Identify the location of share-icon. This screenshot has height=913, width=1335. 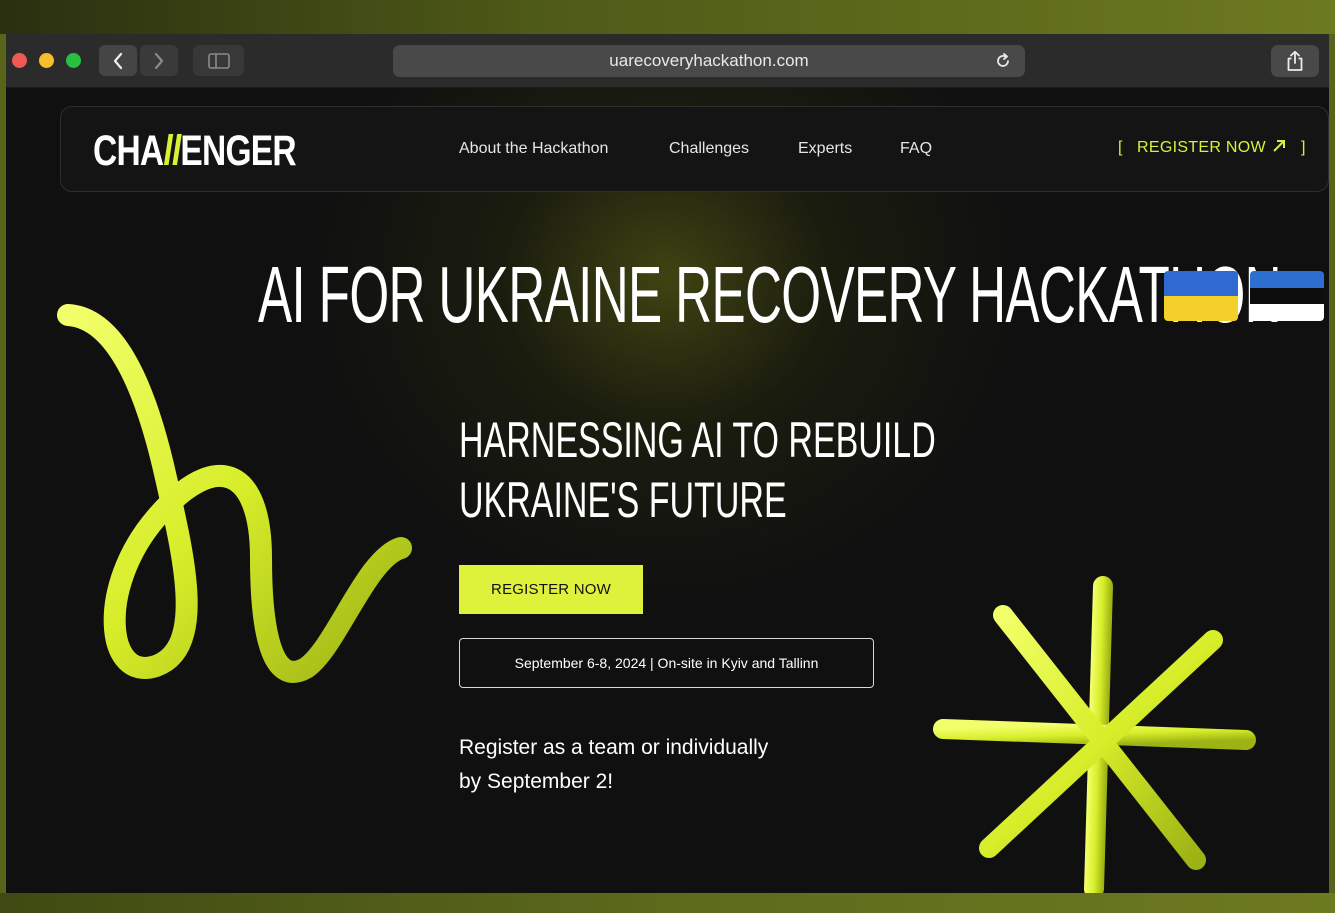
(1295, 60).